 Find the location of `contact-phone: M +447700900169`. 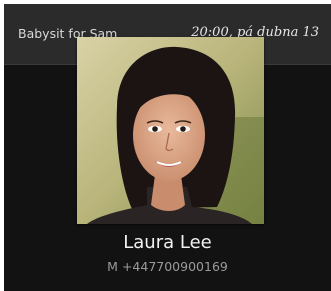

contact-phone: M +447700900169 is located at coordinates (167, 266).